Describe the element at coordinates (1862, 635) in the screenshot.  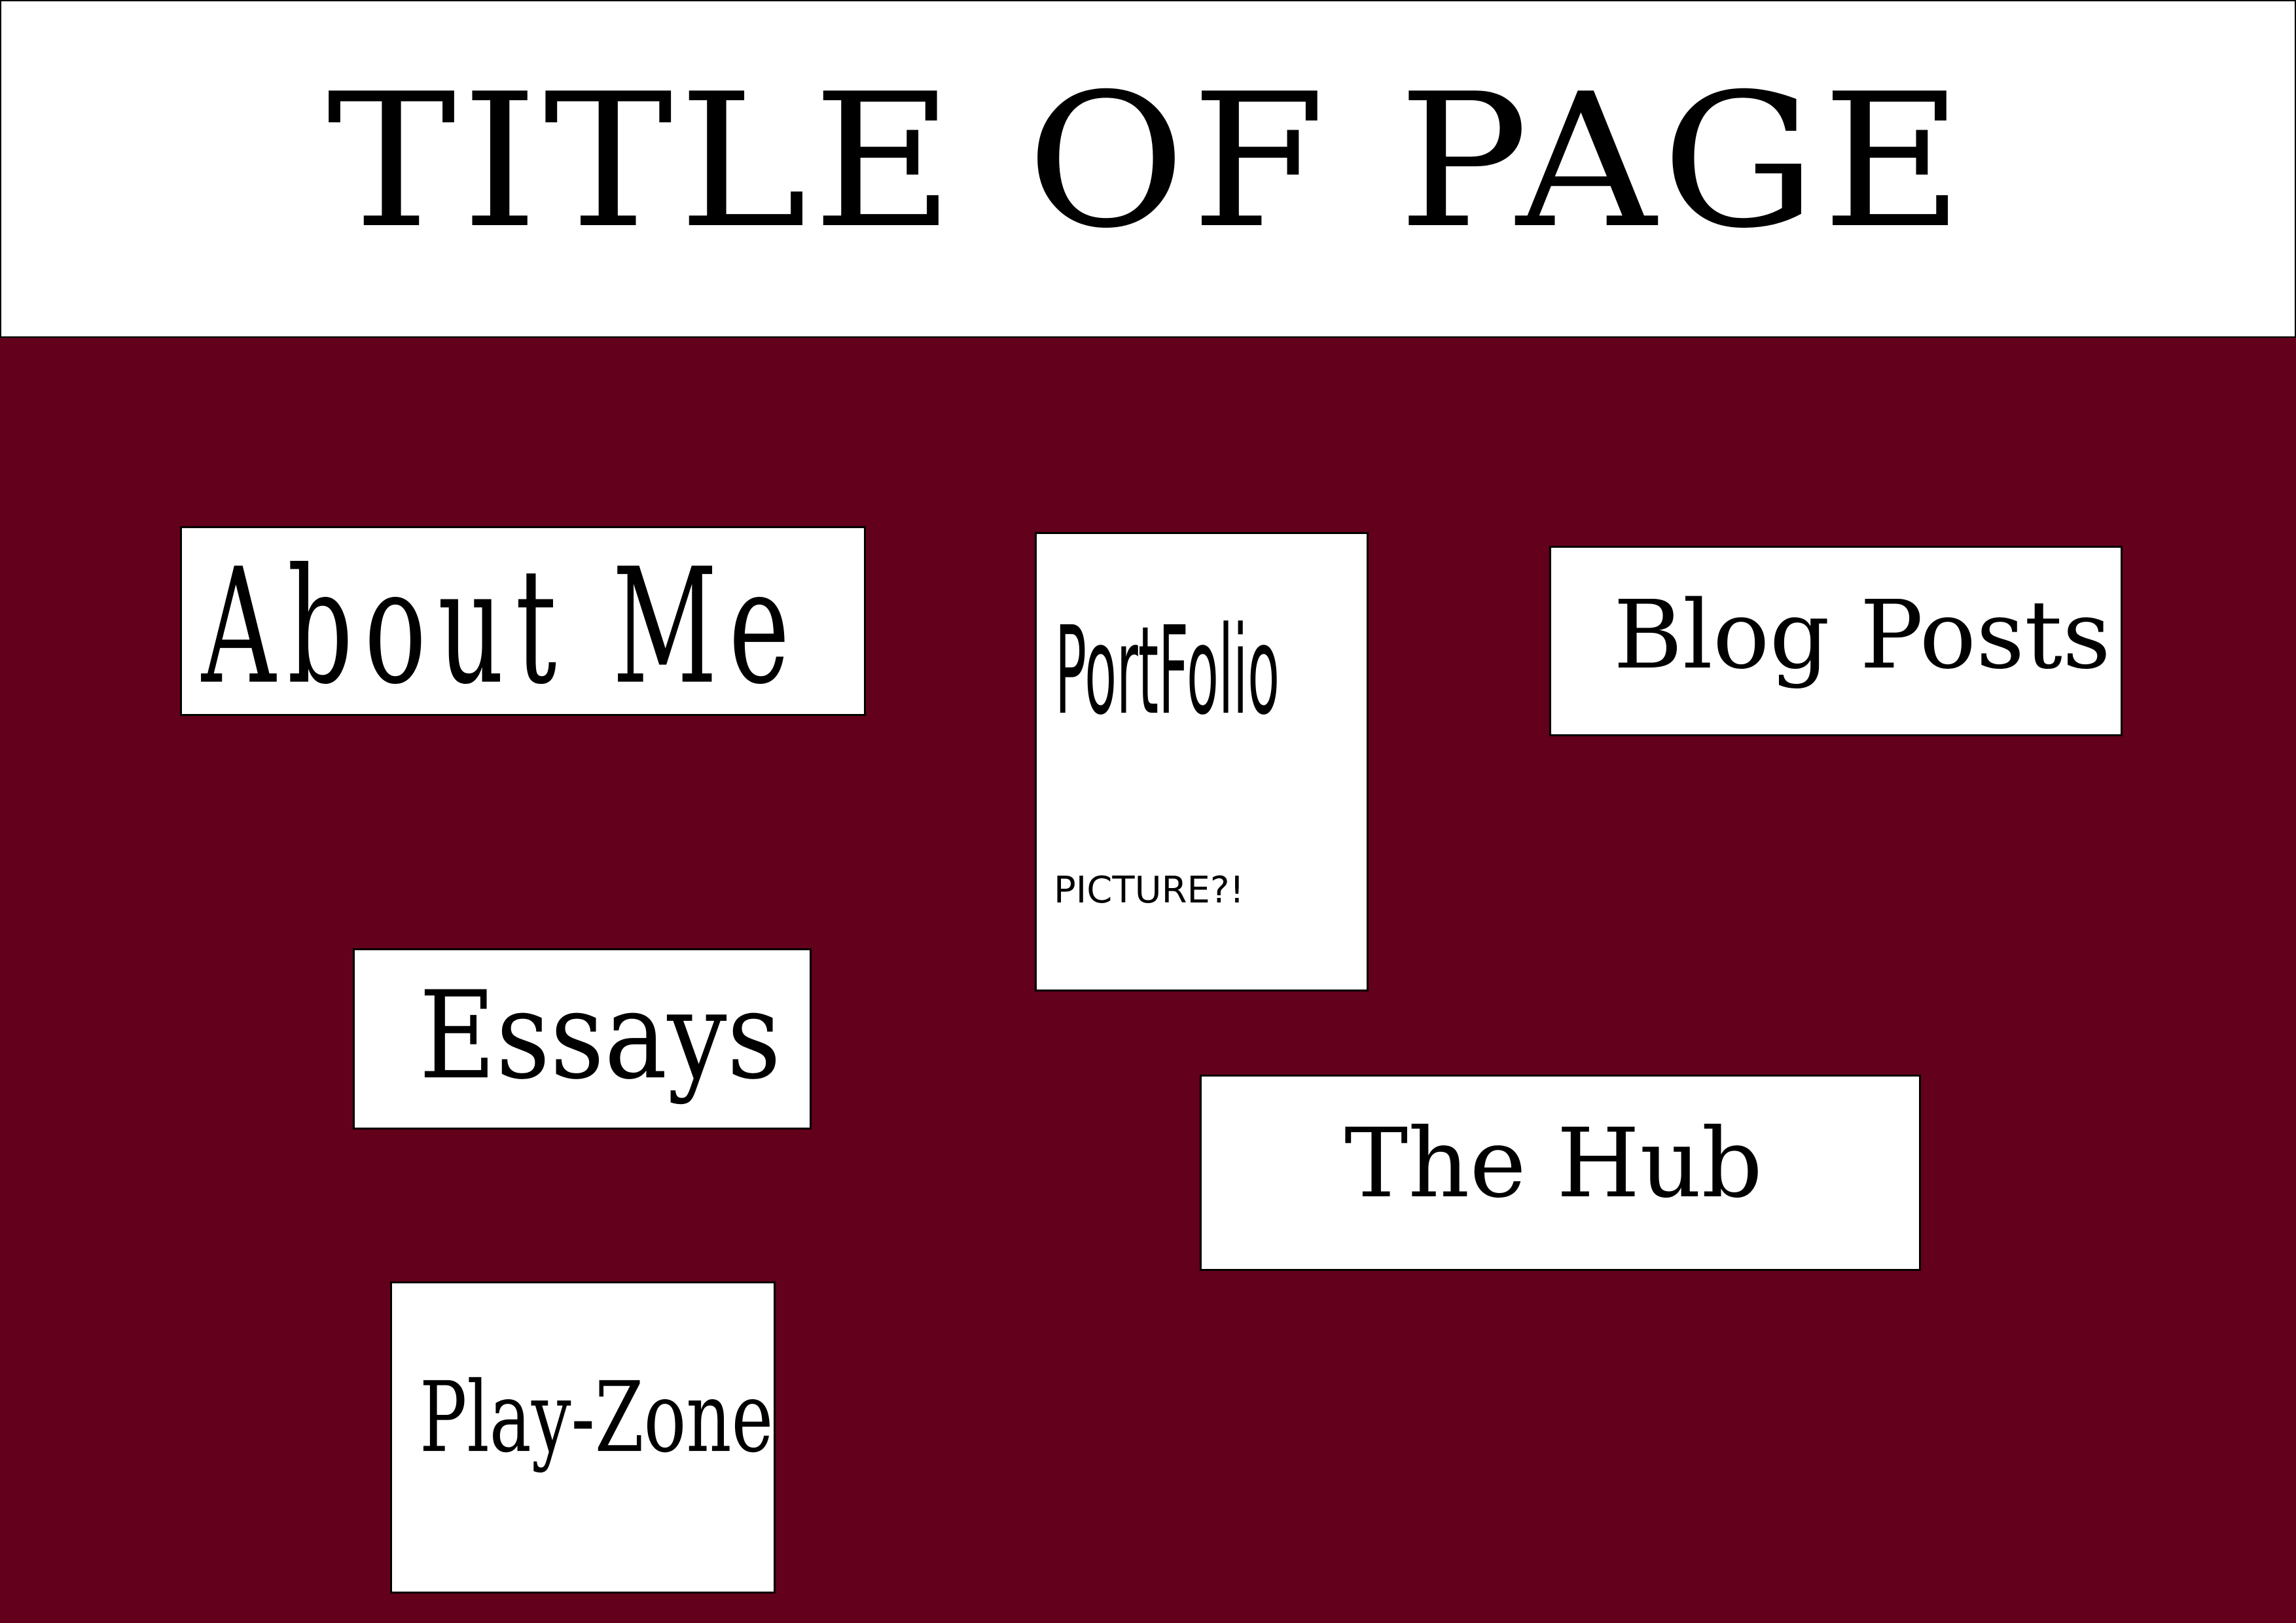
I see `blog-posts-label: Blog Posts` at that location.